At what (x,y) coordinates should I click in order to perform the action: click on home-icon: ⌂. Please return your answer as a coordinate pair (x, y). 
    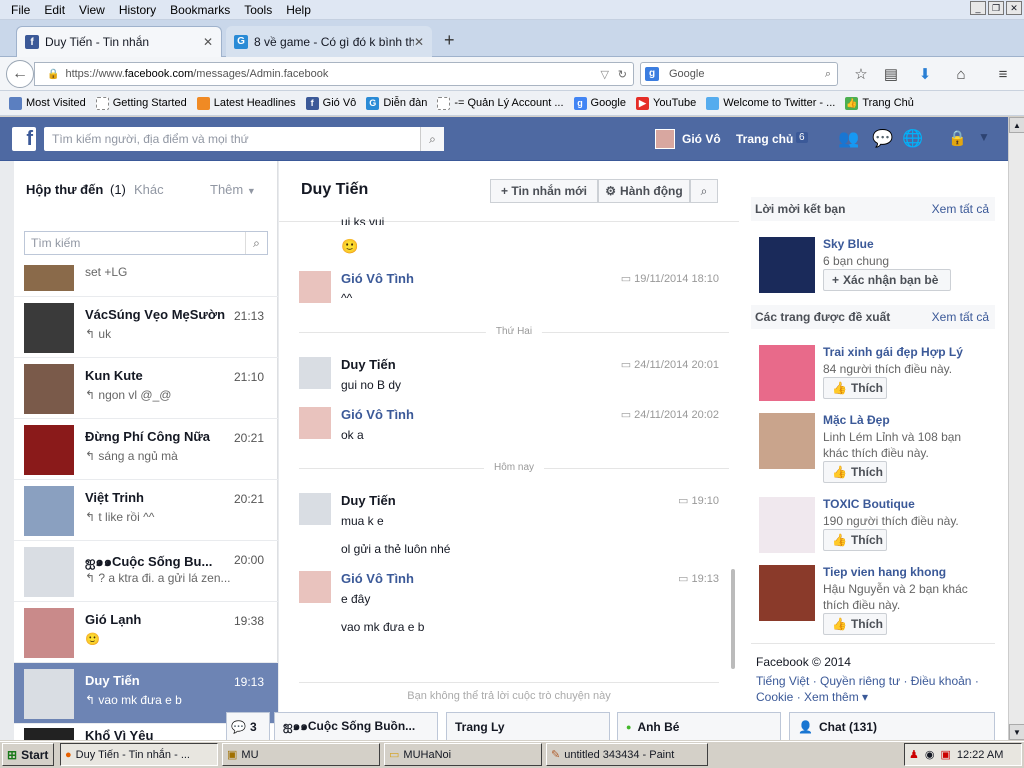
    Looking at the image, I should click on (961, 74).